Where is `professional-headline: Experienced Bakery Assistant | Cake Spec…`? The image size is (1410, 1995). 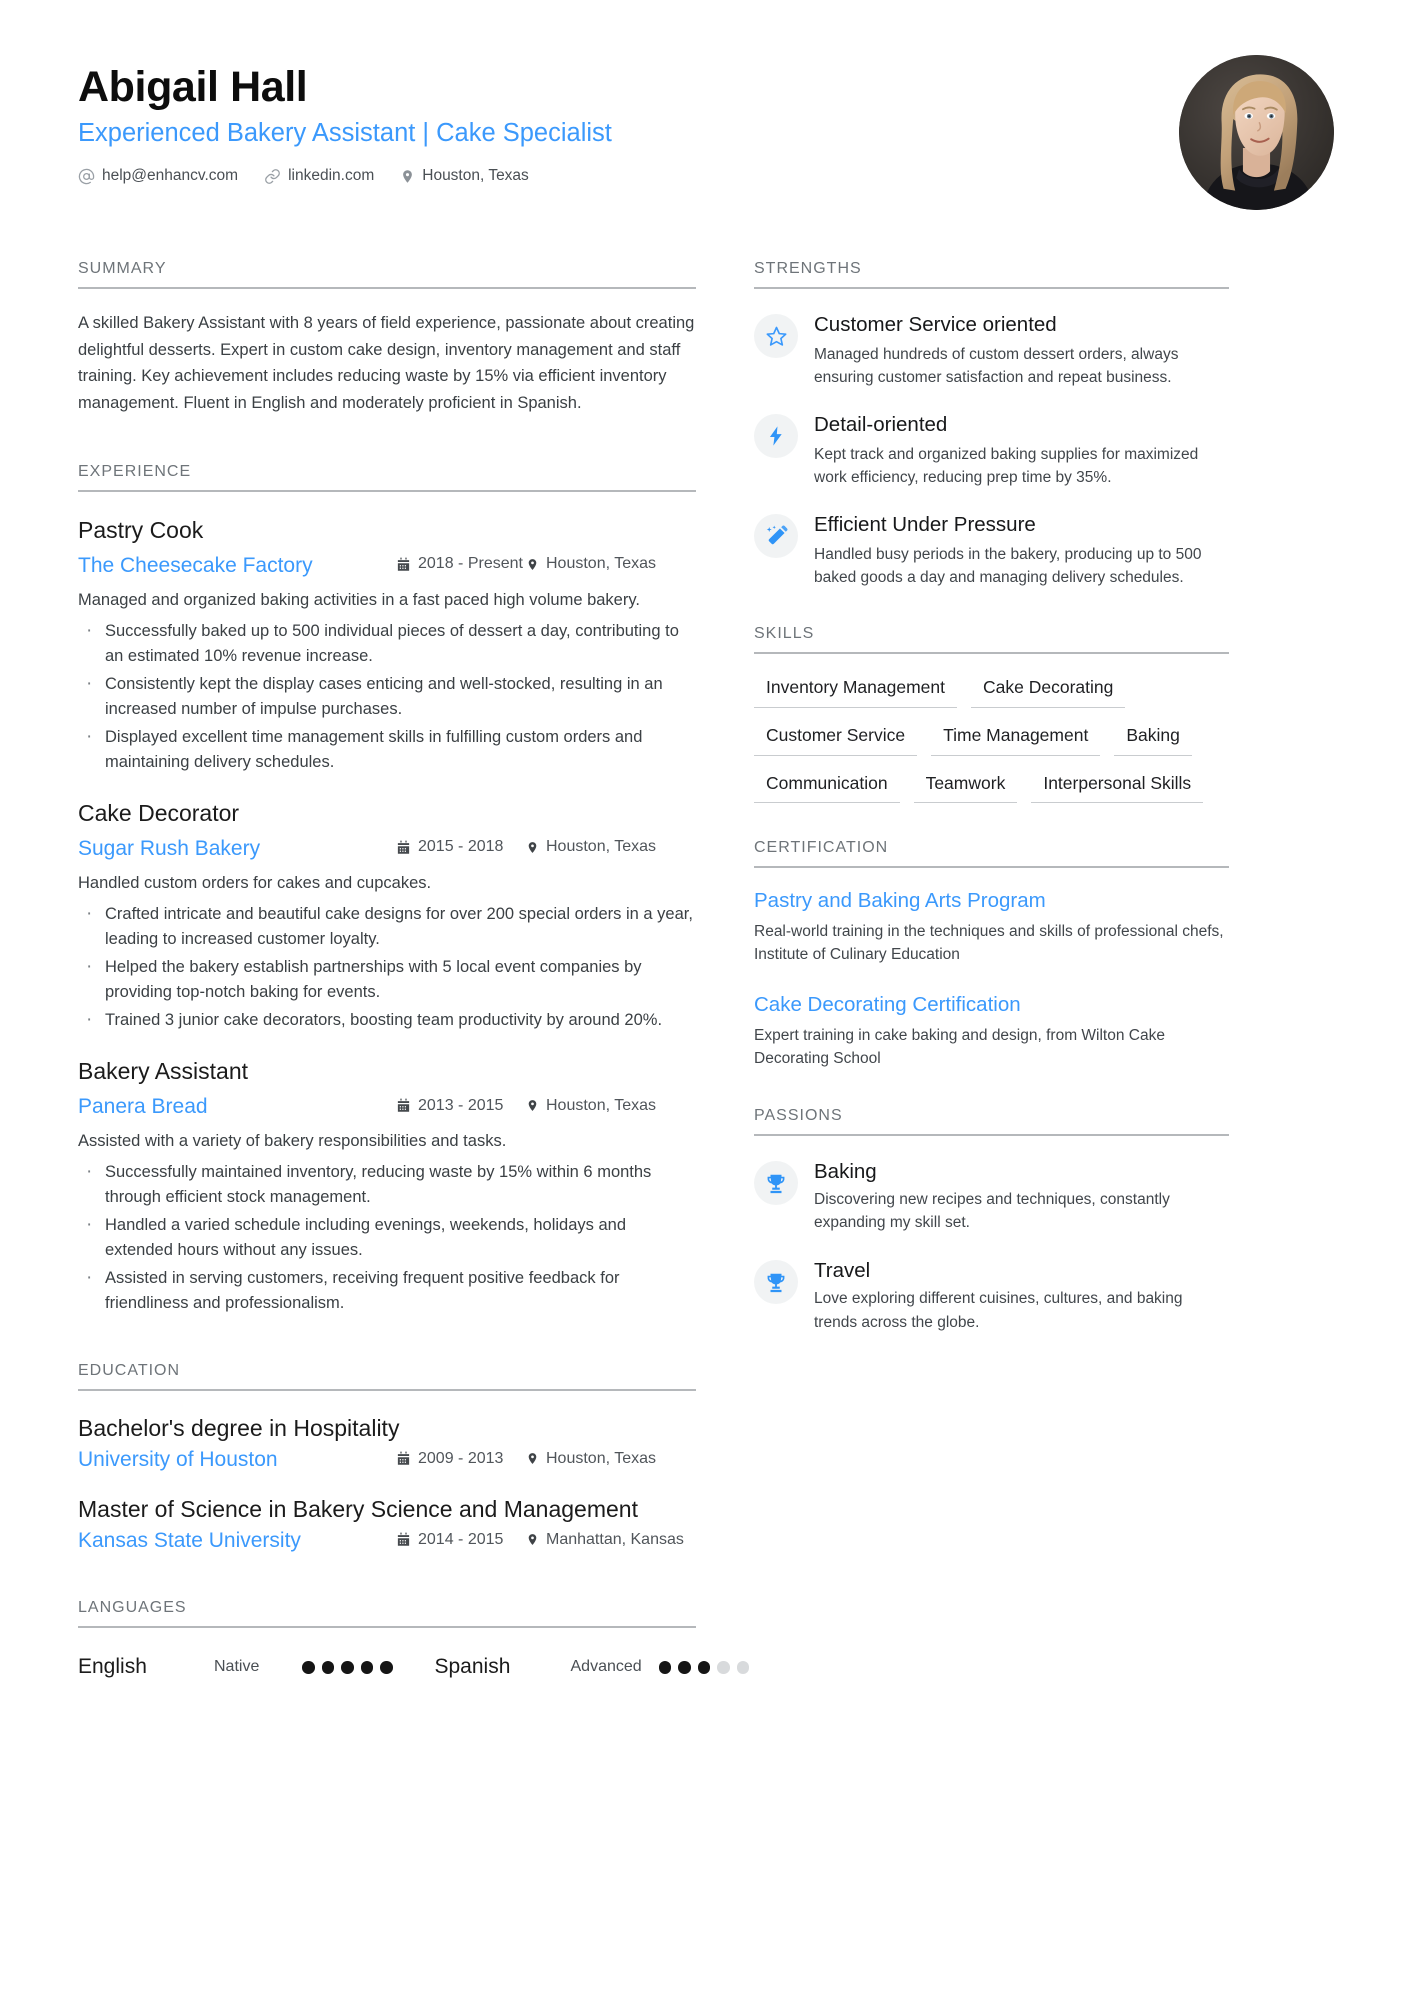
professional-headline: Experienced Bakery Assistant | Cake Spec… is located at coordinates (345, 133).